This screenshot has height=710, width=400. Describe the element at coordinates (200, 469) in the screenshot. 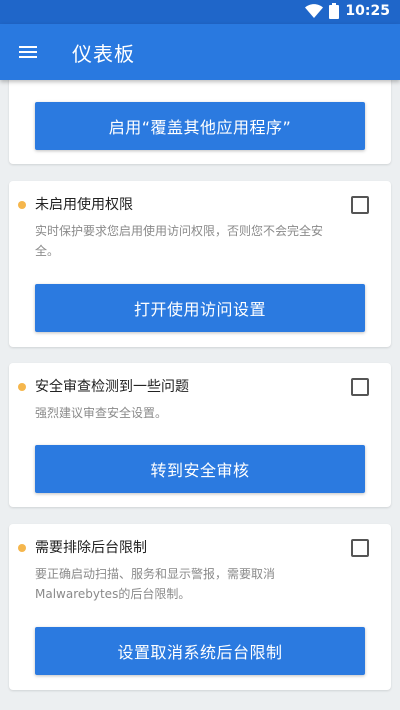

I see `go-to-security-audit-button: 转到安全审核` at that location.